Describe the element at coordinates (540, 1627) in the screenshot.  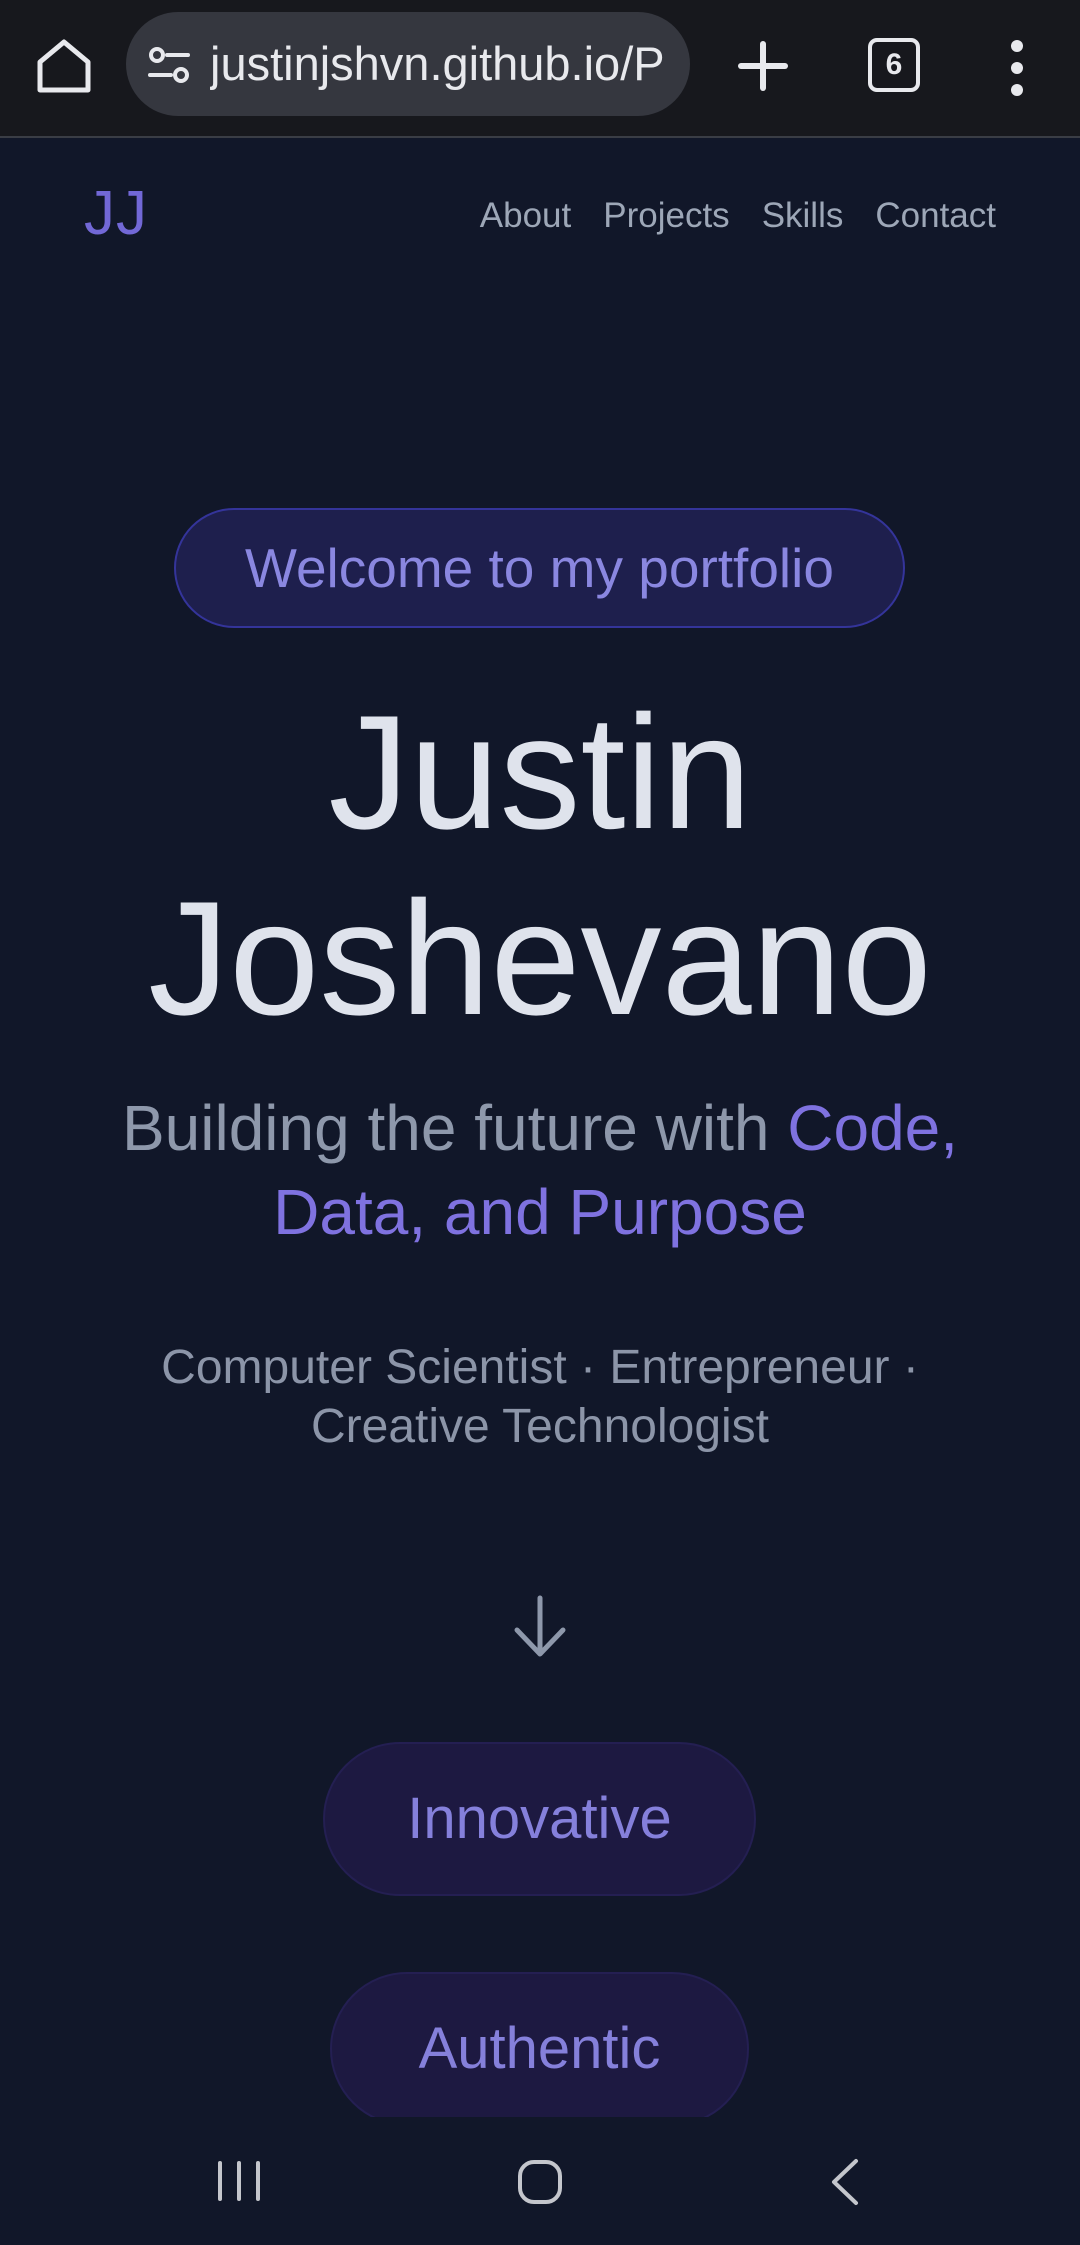
I see `arrow-down-icon` at that location.